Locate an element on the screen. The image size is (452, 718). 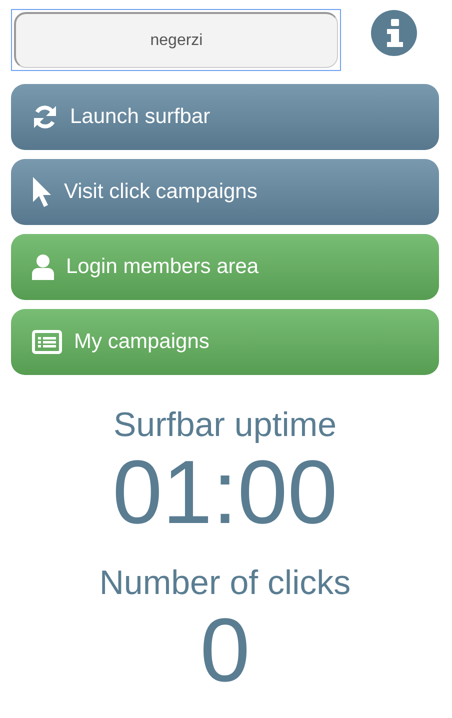
stat-label: Number of clicks is located at coordinates (225, 583).